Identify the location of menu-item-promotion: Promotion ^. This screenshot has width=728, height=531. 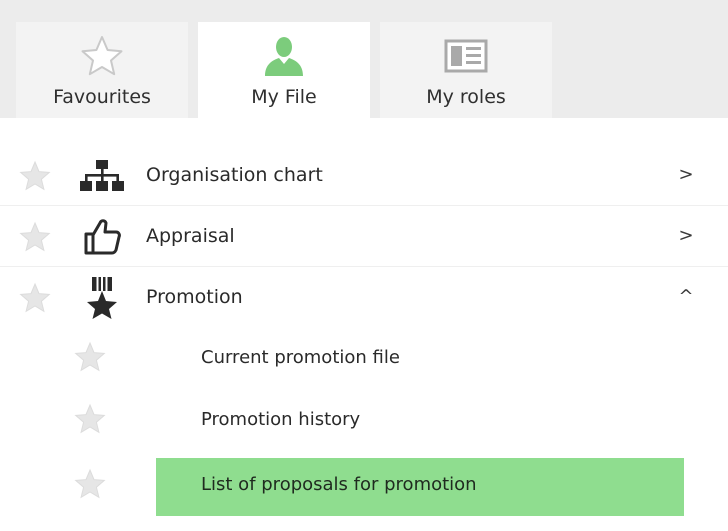
(364, 298).